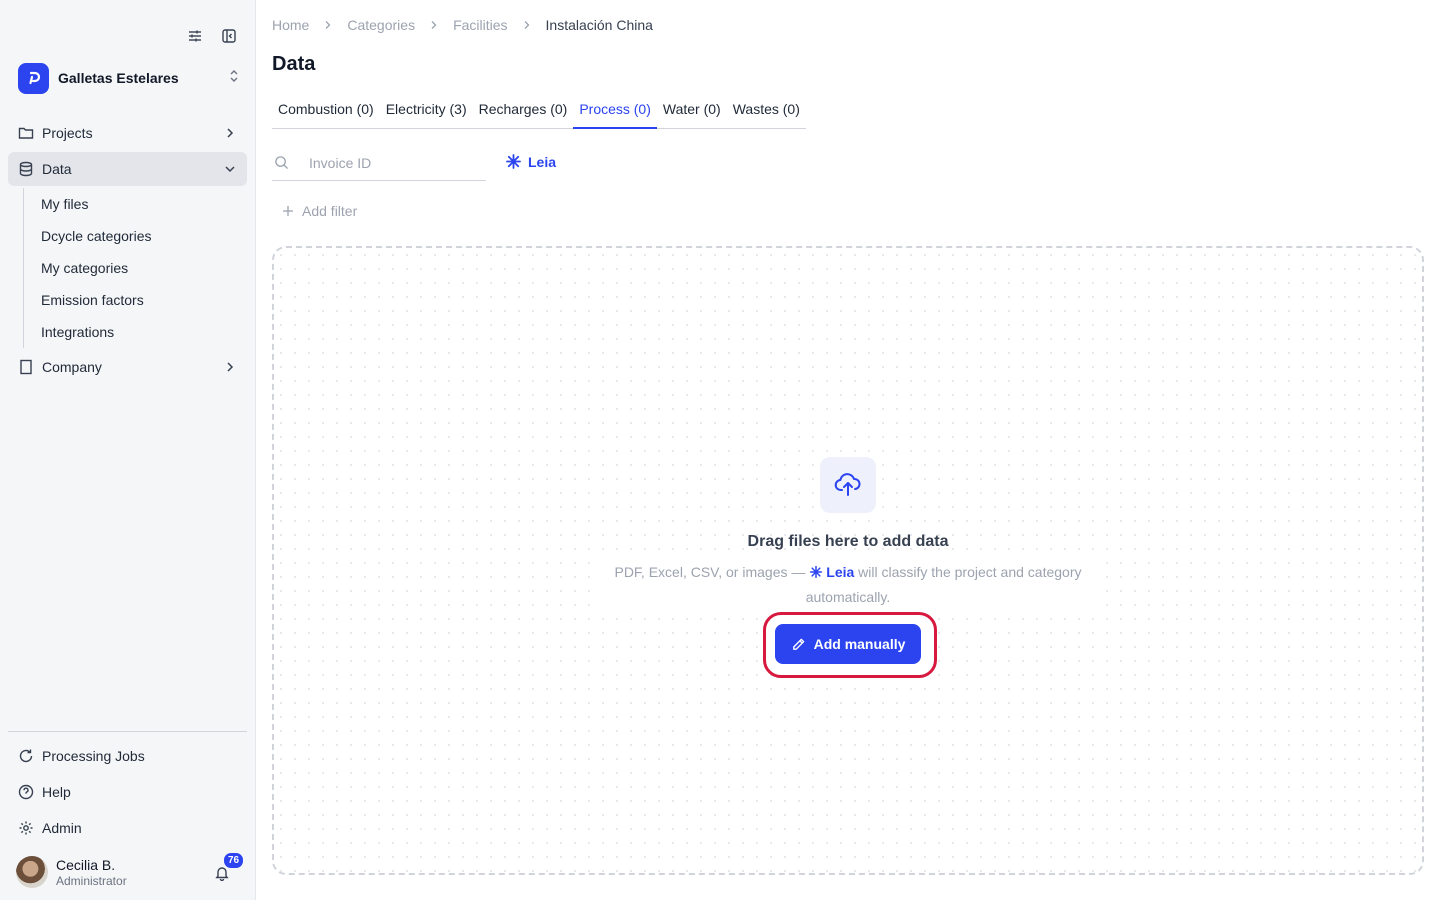  I want to click on leia-button: Leia, so click(530, 161).